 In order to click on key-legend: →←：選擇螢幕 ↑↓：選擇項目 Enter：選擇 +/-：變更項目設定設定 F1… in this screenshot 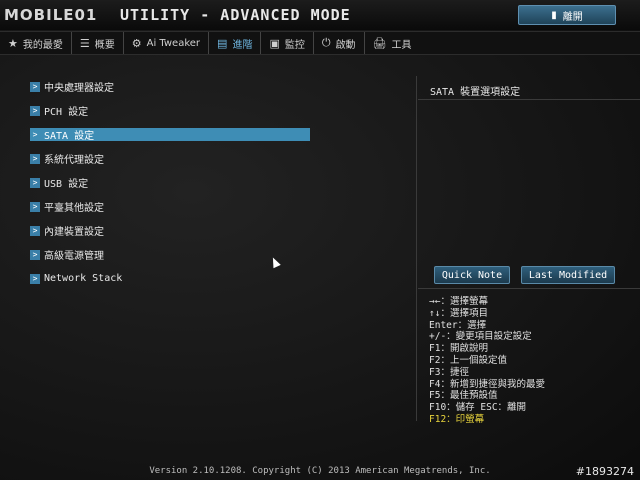, I will do `click(487, 361)`.